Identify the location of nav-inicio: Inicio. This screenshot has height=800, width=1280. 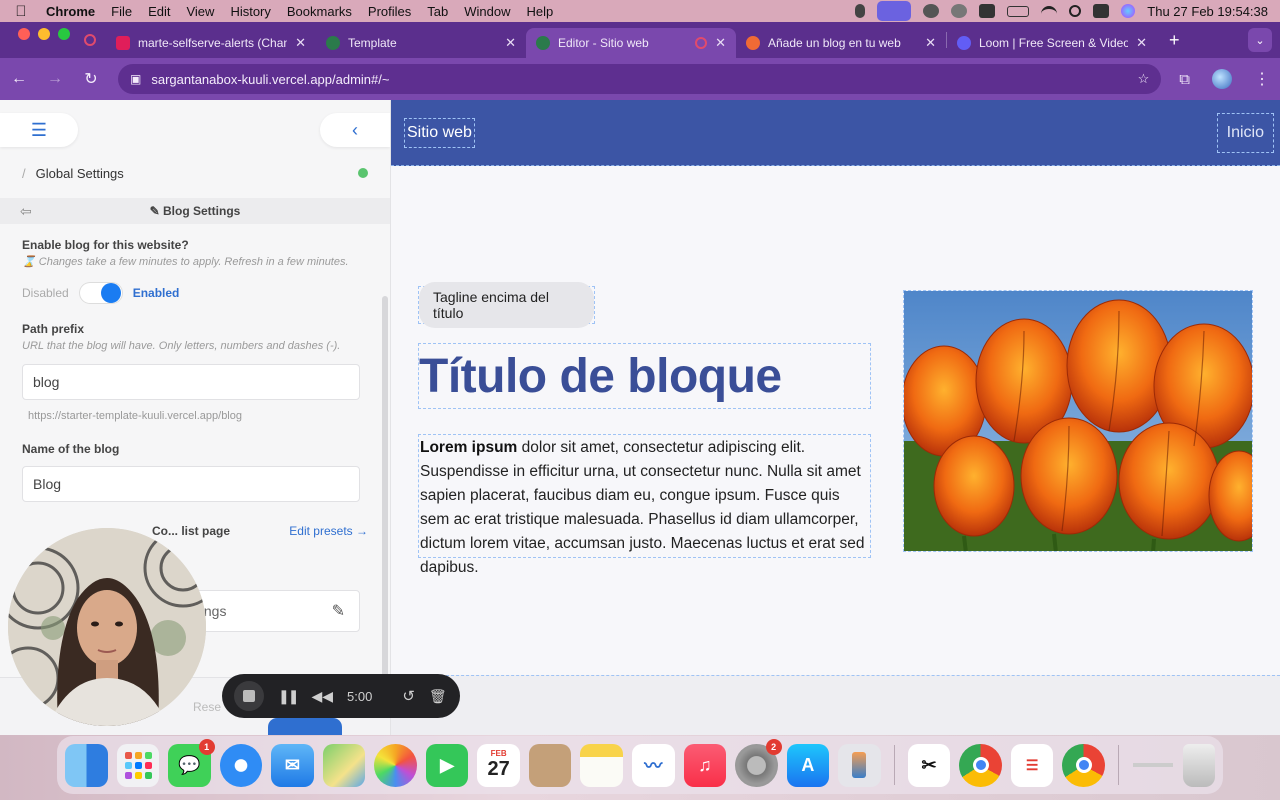
(1245, 132).